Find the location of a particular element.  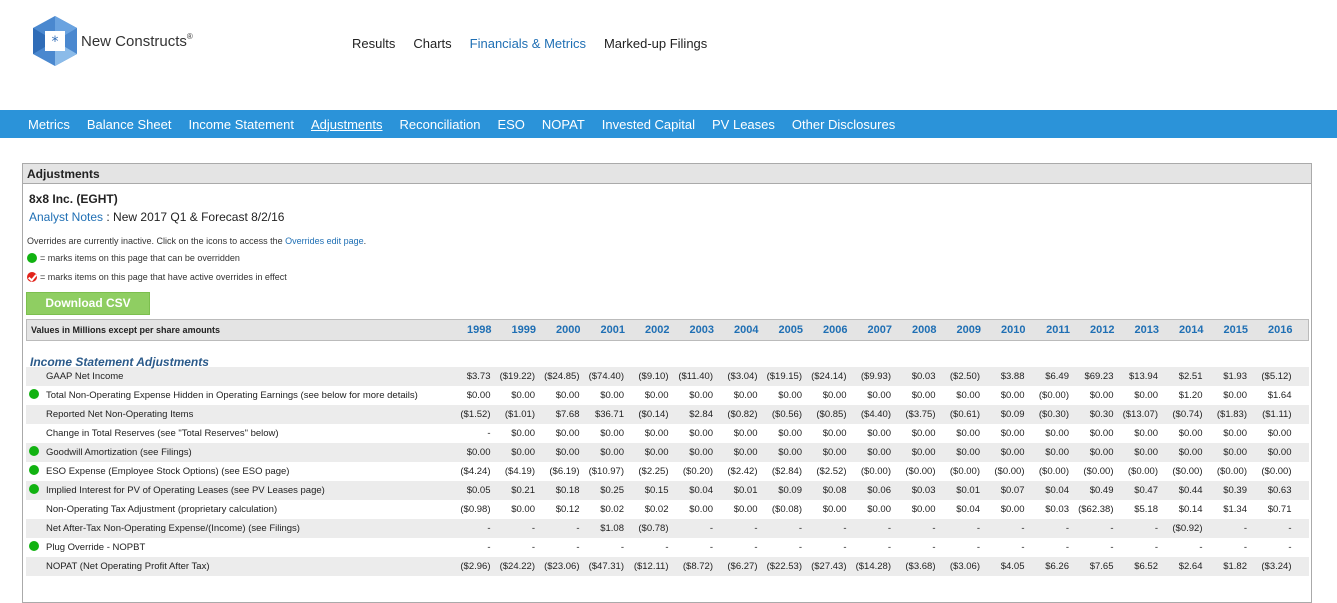

year-header-2004: 2004 is located at coordinates (736, 330).